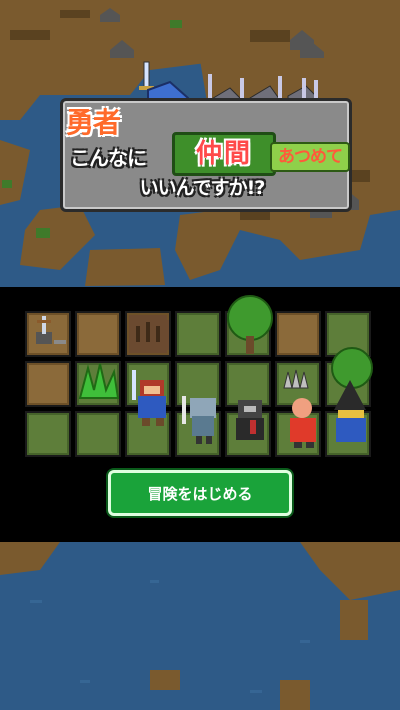 Image resolution: width=400 pixels, height=710 pixels. Describe the element at coordinates (224, 154) in the screenshot. I see `title-nakama-text: 仲間` at that location.